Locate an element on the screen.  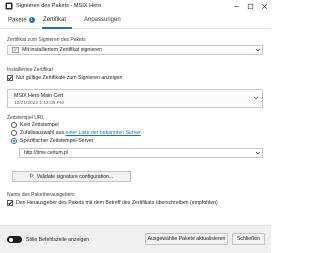
signing-mode-value: Mit installiertem Zertifikat signieren is located at coordinates (62, 50).